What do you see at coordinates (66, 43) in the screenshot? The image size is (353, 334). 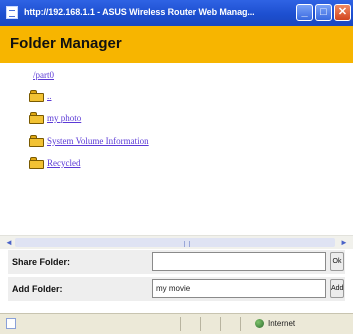 I see `page-title: Folder Manager` at bounding box center [66, 43].